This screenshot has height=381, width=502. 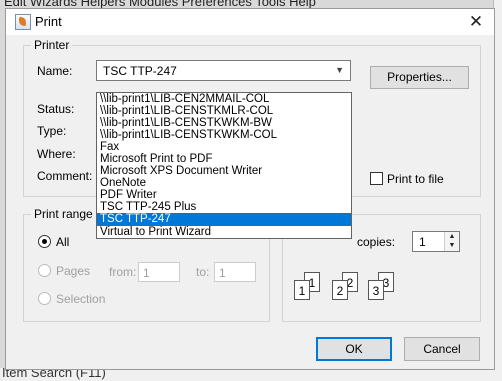 I want to click on where-label: Where:, so click(x=56, y=154).